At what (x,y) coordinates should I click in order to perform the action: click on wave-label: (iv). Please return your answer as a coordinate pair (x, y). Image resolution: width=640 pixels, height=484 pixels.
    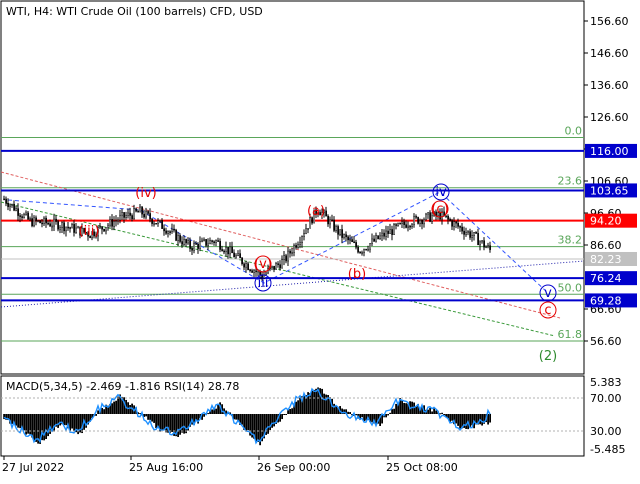
    Looking at the image, I should click on (145, 193).